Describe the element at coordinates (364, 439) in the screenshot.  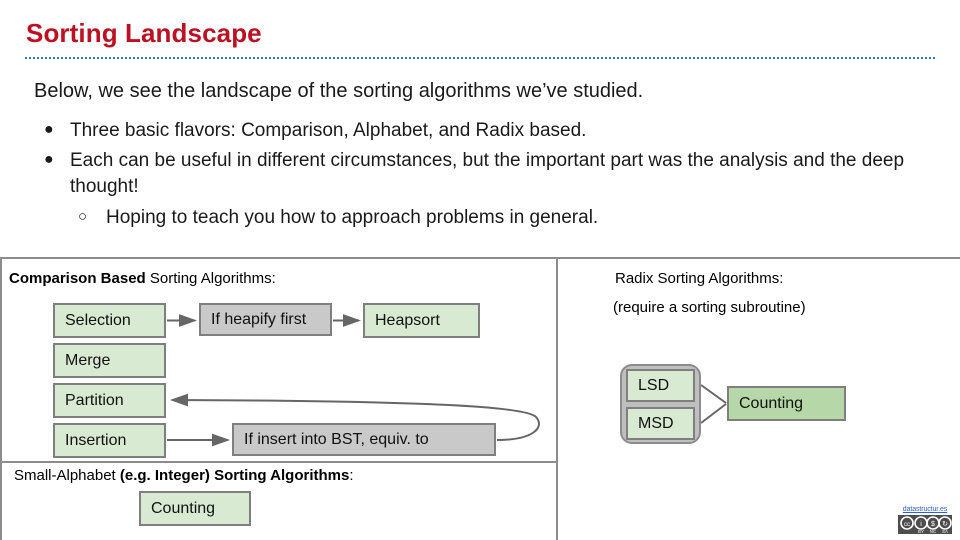
I see `node-if-insert-into-bst: If insert into BST, equiv. to` at that location.